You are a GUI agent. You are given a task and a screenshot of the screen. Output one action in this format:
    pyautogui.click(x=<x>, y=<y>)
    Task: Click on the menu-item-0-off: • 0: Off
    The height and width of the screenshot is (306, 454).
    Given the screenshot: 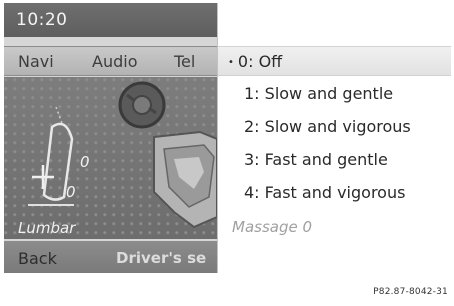 What is the action you would take?
    pyautogui.click(x=334, y=61)
    